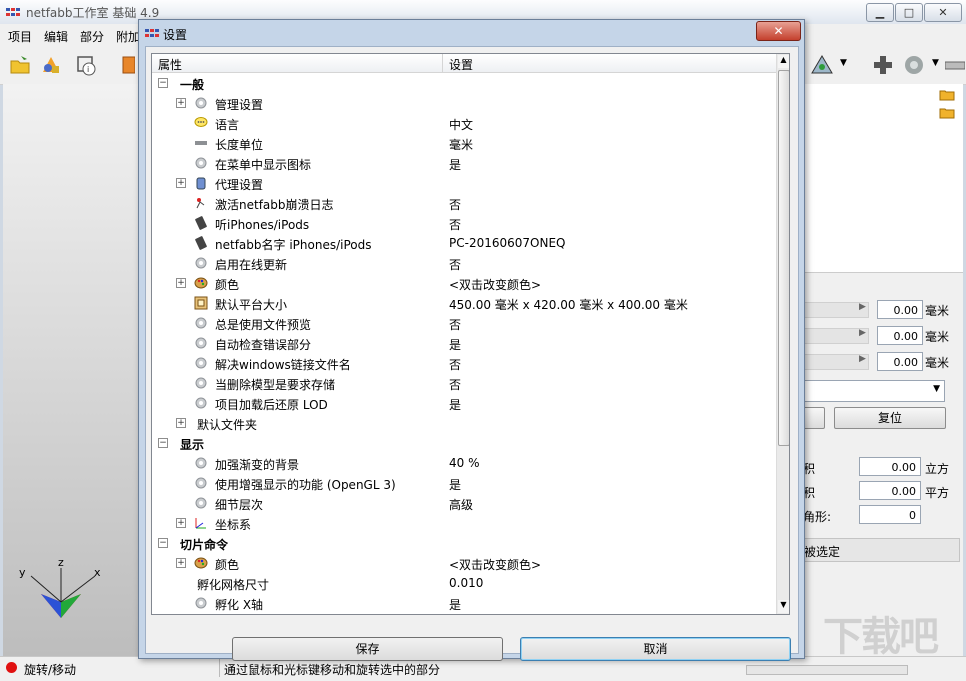  Describe the element at coordinates (92, 36) in the screenshot. I see `menu-part: 部分` at that location.